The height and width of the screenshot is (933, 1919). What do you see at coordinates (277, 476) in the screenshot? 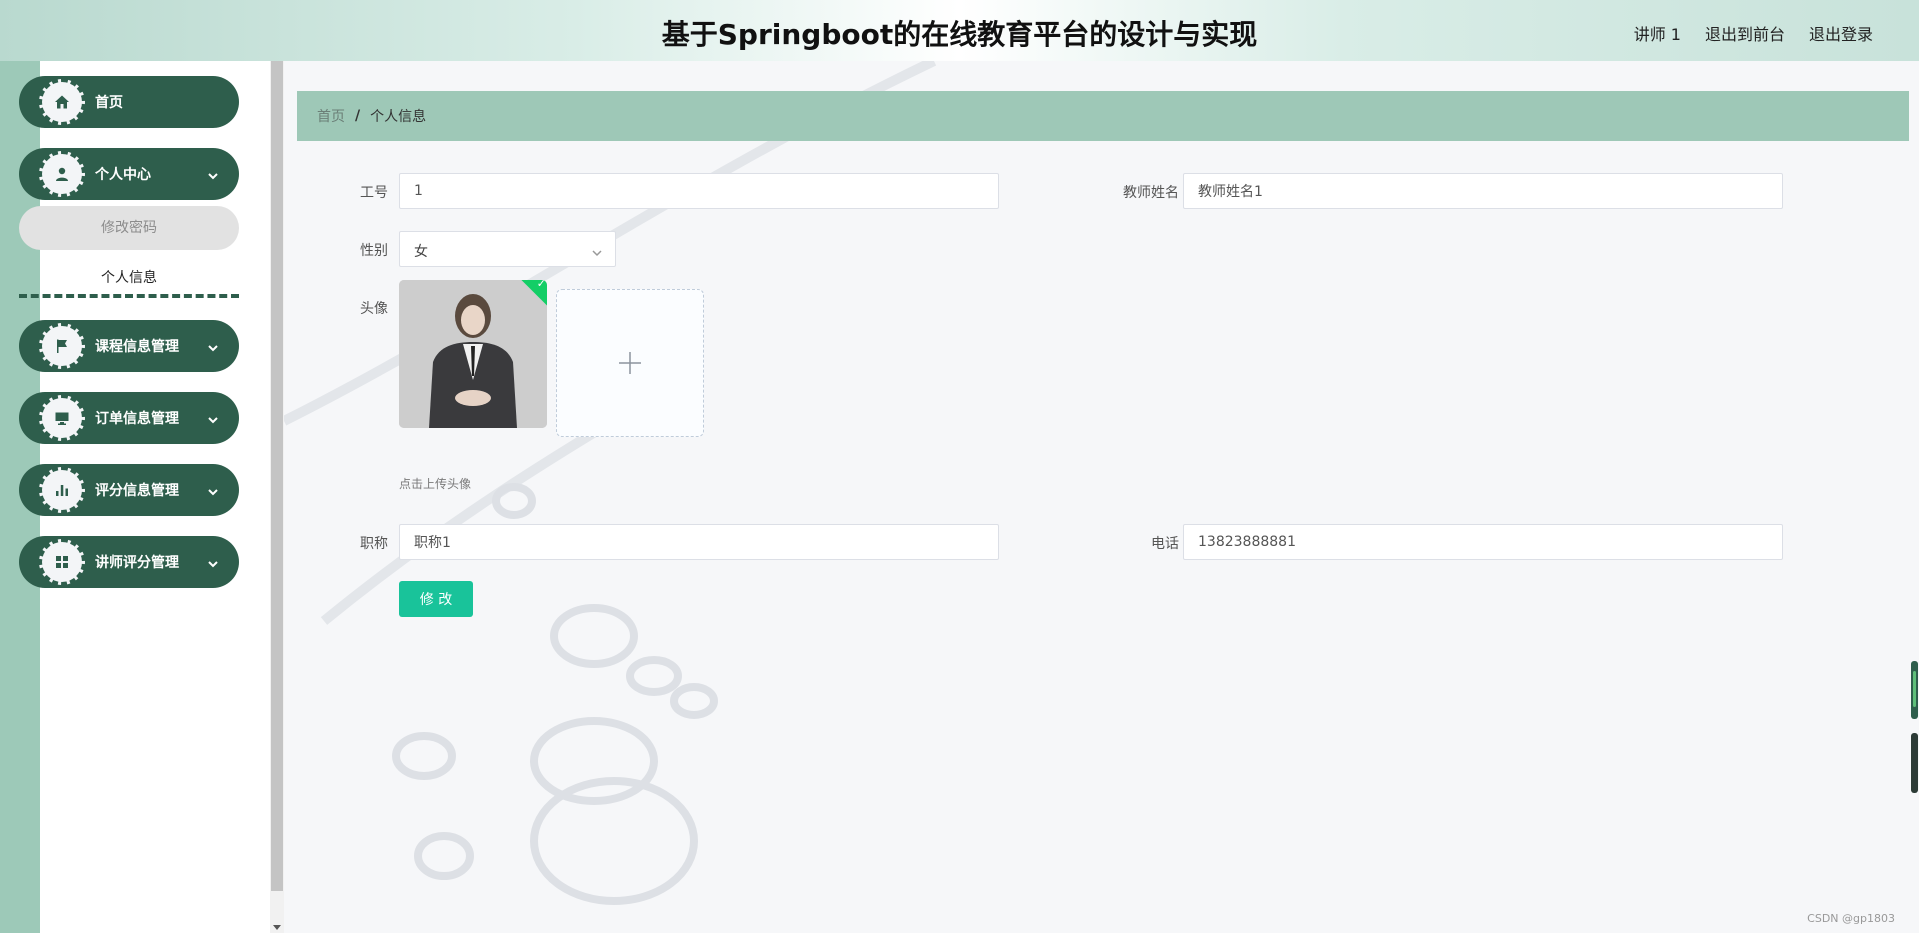
I see `sidebar-scroll-thumb` at bounding box center [277, 476].